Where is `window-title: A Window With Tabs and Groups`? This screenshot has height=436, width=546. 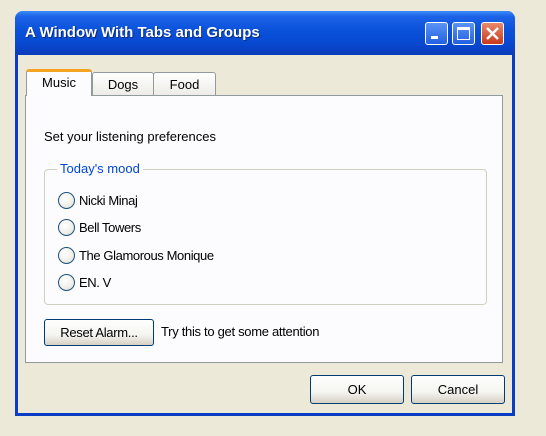
window-title: A Window With Tabs and Groups is located at coordinates (142, 32).